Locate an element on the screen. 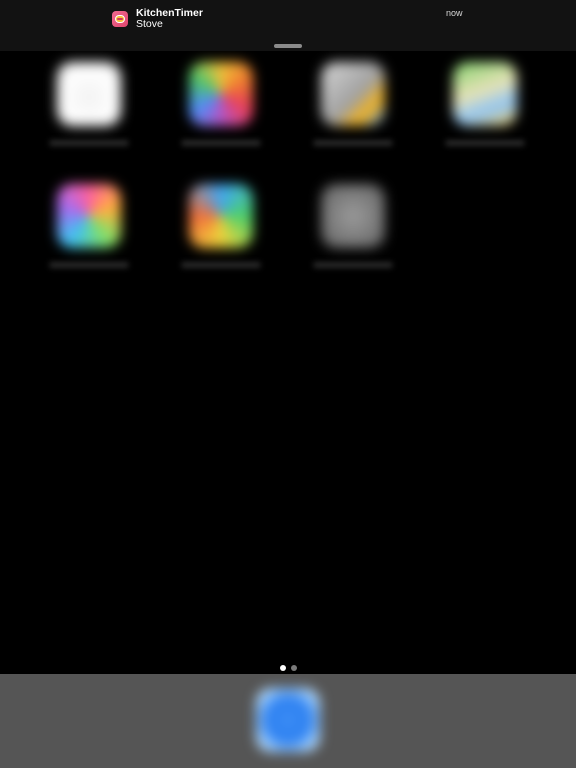 Image resolution: width=576 pixels, height=768 pixels. camera-label is located at coordinates (353, 143).